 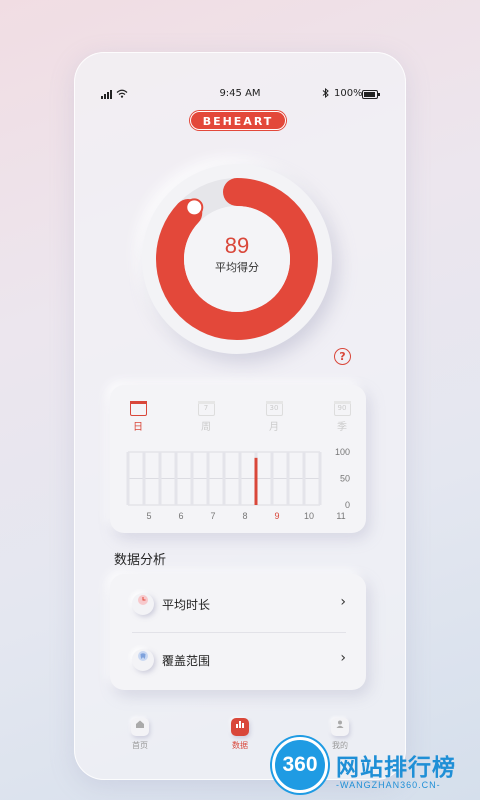 What do you see at coordinates (238, 120) in the screenshot?
I see `brand-logo: BEHEART` at bounding box center [238, 120].